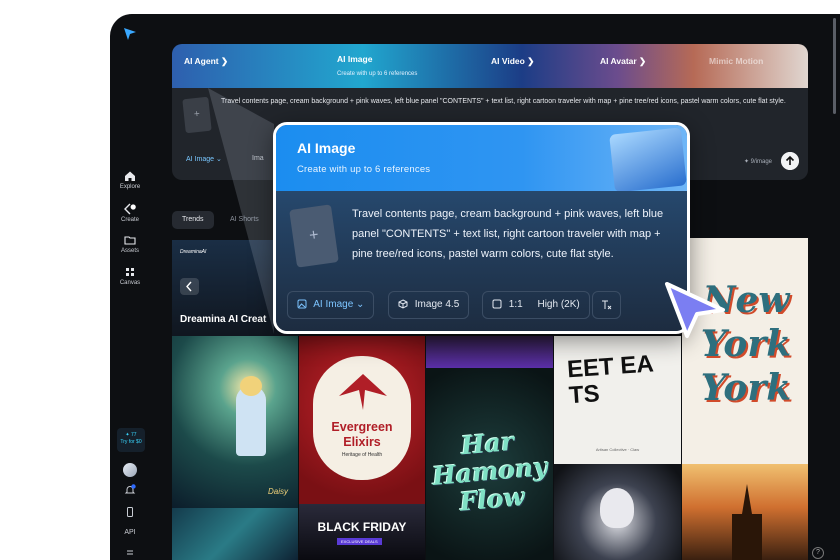 This screenshot has height=560, width=840. Describe the element at coordinates (481, 159) in the screenshot. I see `popup-header: AI Image Create with up to 6 references` at that location.